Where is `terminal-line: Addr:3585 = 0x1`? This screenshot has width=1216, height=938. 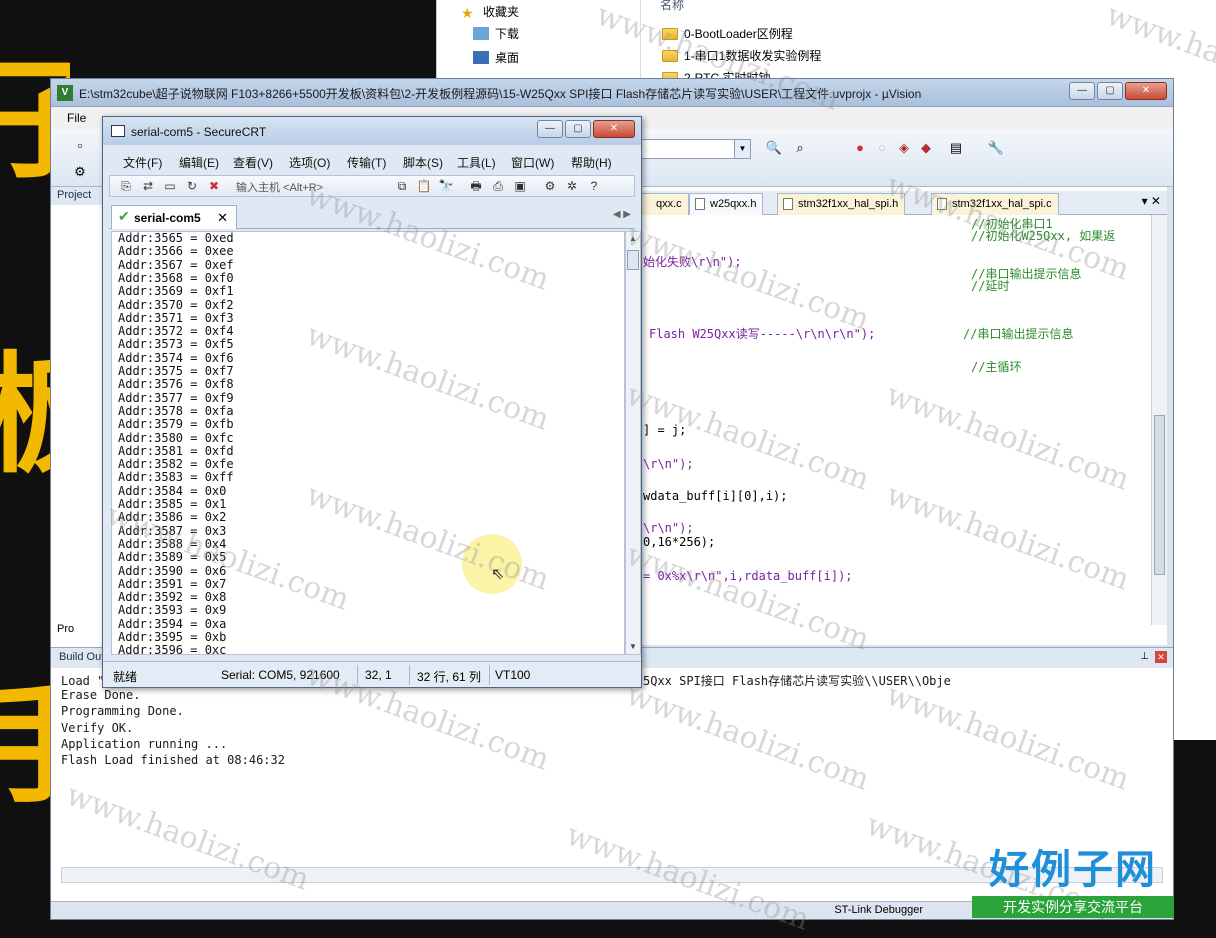
terminal-line: Addr:3585 = 0x1 is located at coordinates (172, 504).